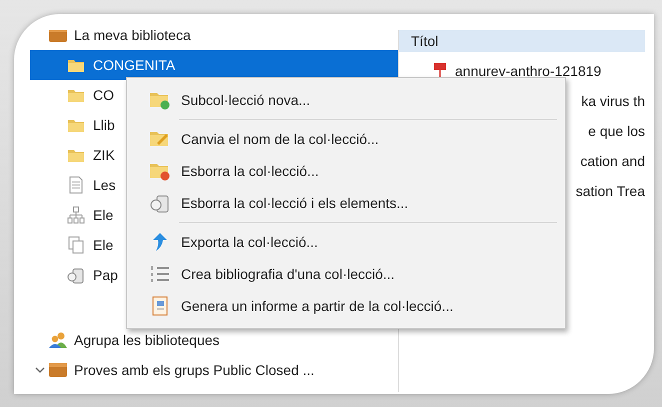 This screenshot has height=407, width=662. Describe the element at coordinates (616, 131) in the screenshot. I see `table-cell-text: e que los` at that location.